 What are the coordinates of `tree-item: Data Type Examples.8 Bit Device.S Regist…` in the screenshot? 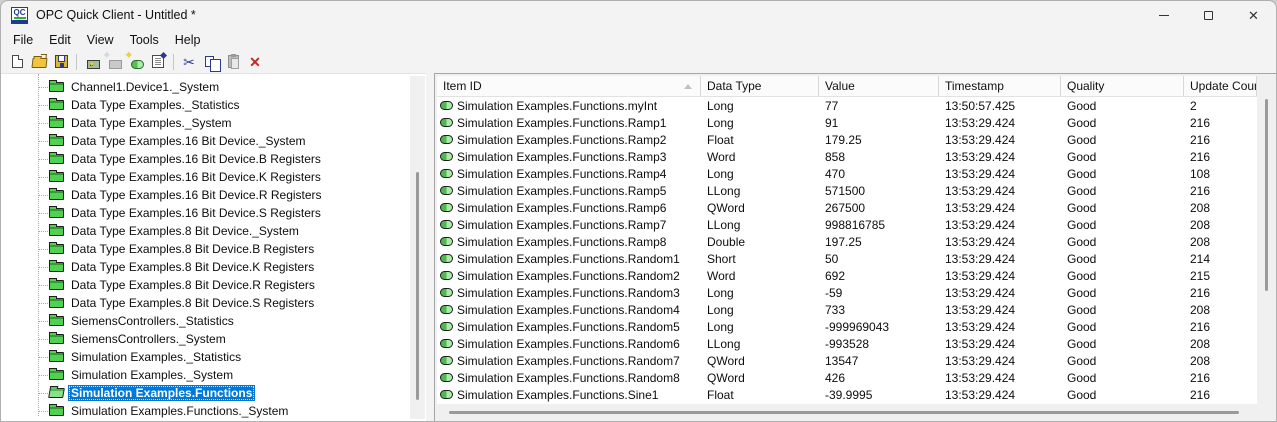 It's located at (213, 303).